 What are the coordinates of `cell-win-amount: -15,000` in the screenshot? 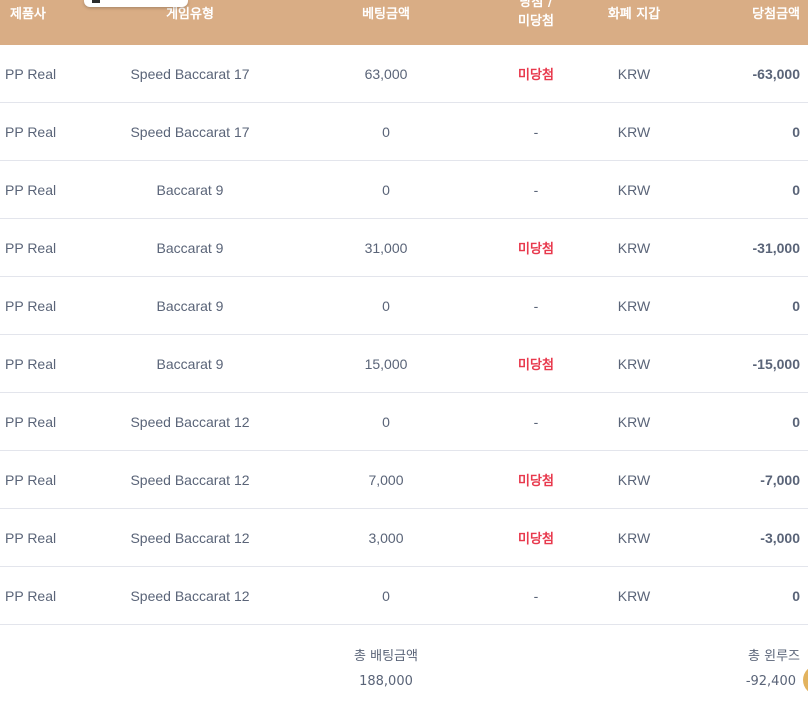 It's located at (776, 363).